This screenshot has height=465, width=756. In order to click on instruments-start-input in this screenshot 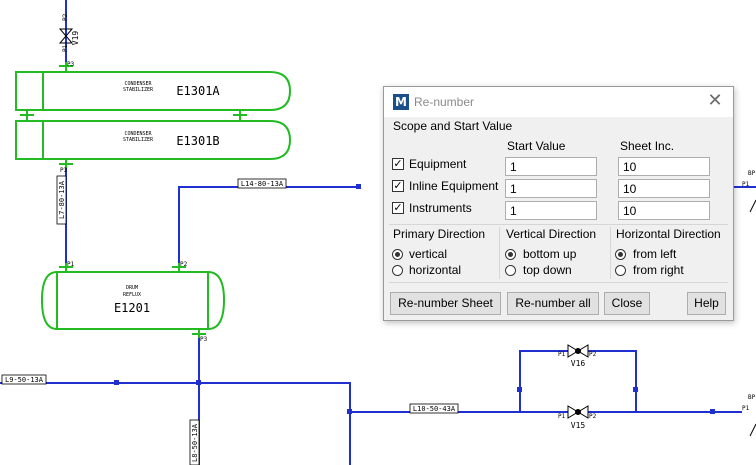, I will do `click(551, 210)`.